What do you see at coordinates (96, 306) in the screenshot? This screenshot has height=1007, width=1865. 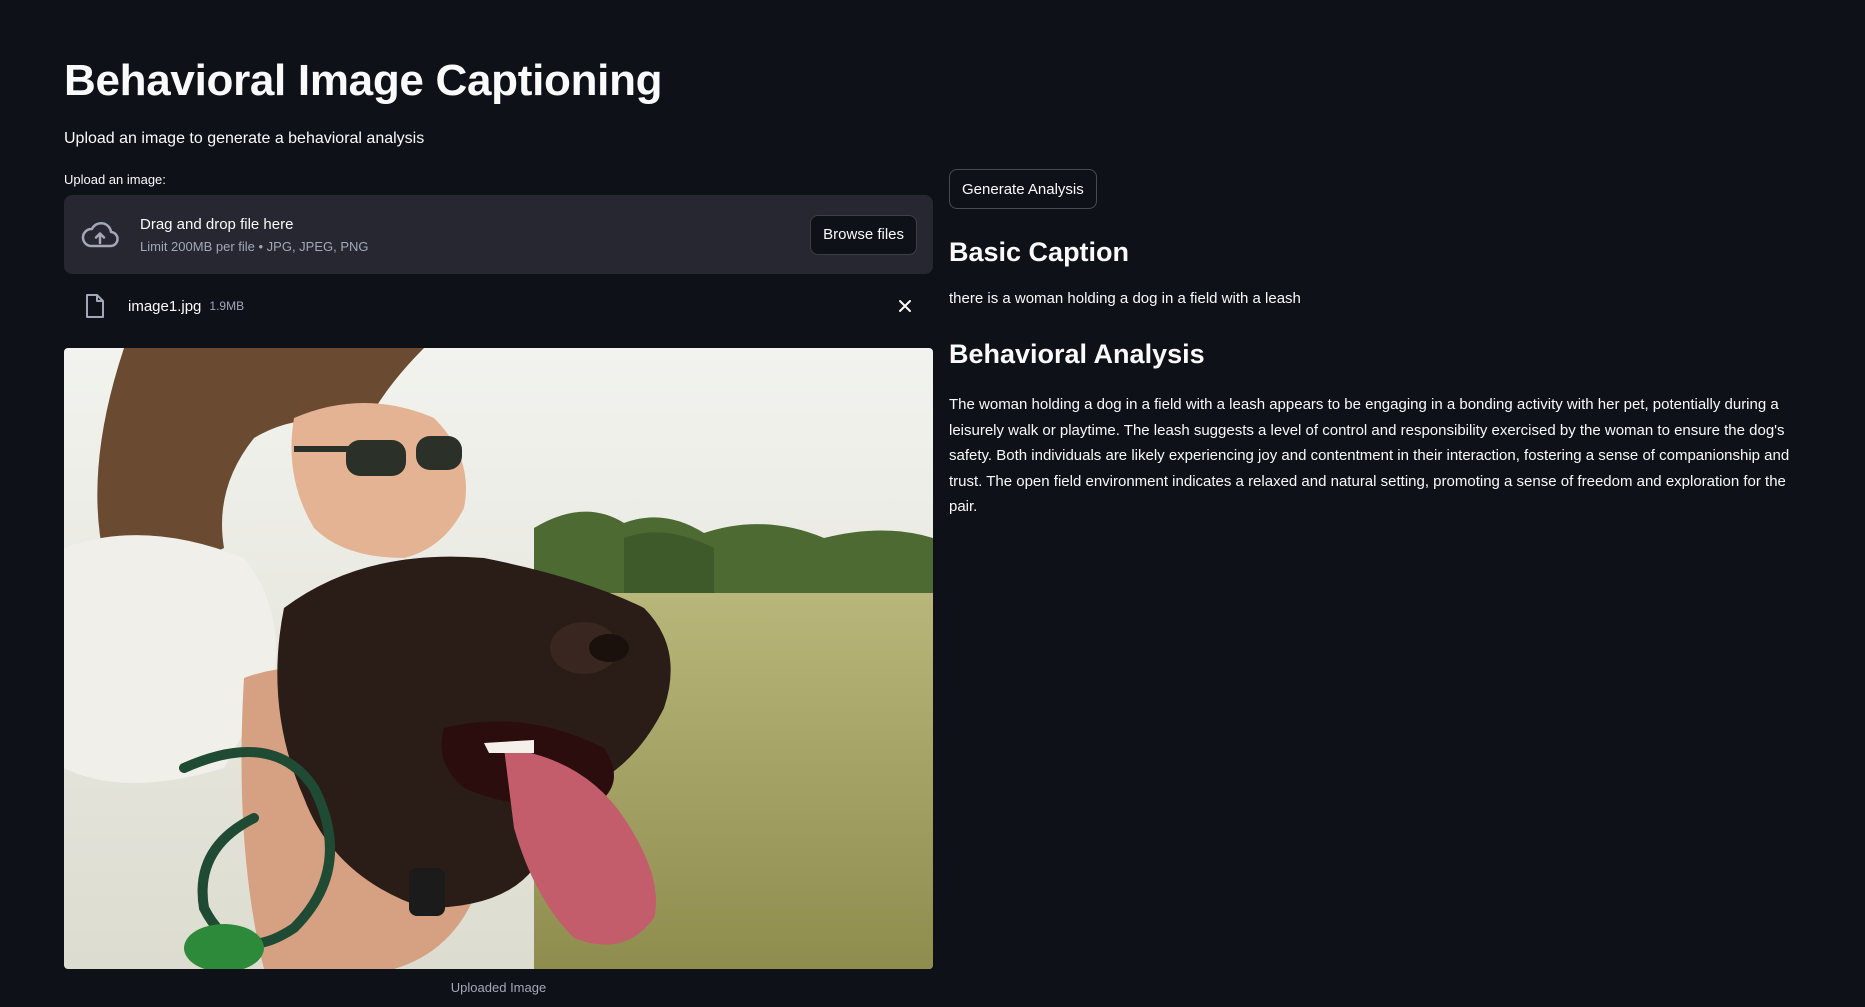 I see `file-icon` at bounding box center [96, 306].